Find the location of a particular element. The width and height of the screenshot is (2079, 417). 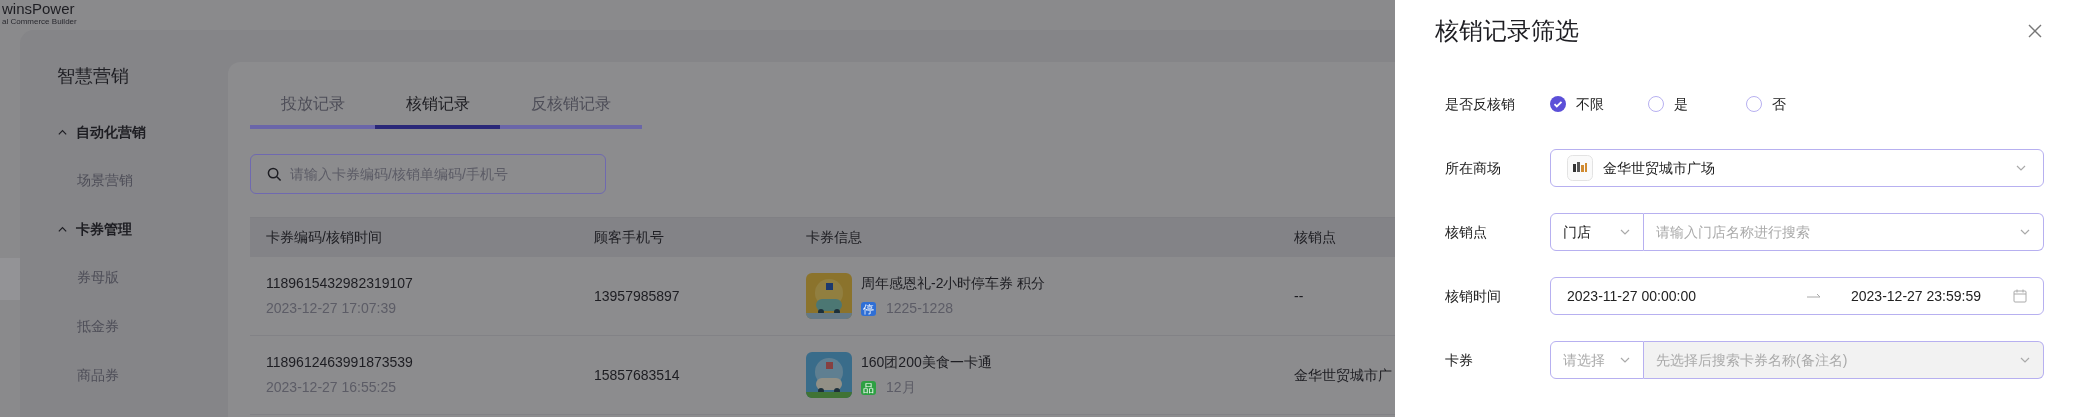

arrow-right-icon is located at coordinates (1814, 296).